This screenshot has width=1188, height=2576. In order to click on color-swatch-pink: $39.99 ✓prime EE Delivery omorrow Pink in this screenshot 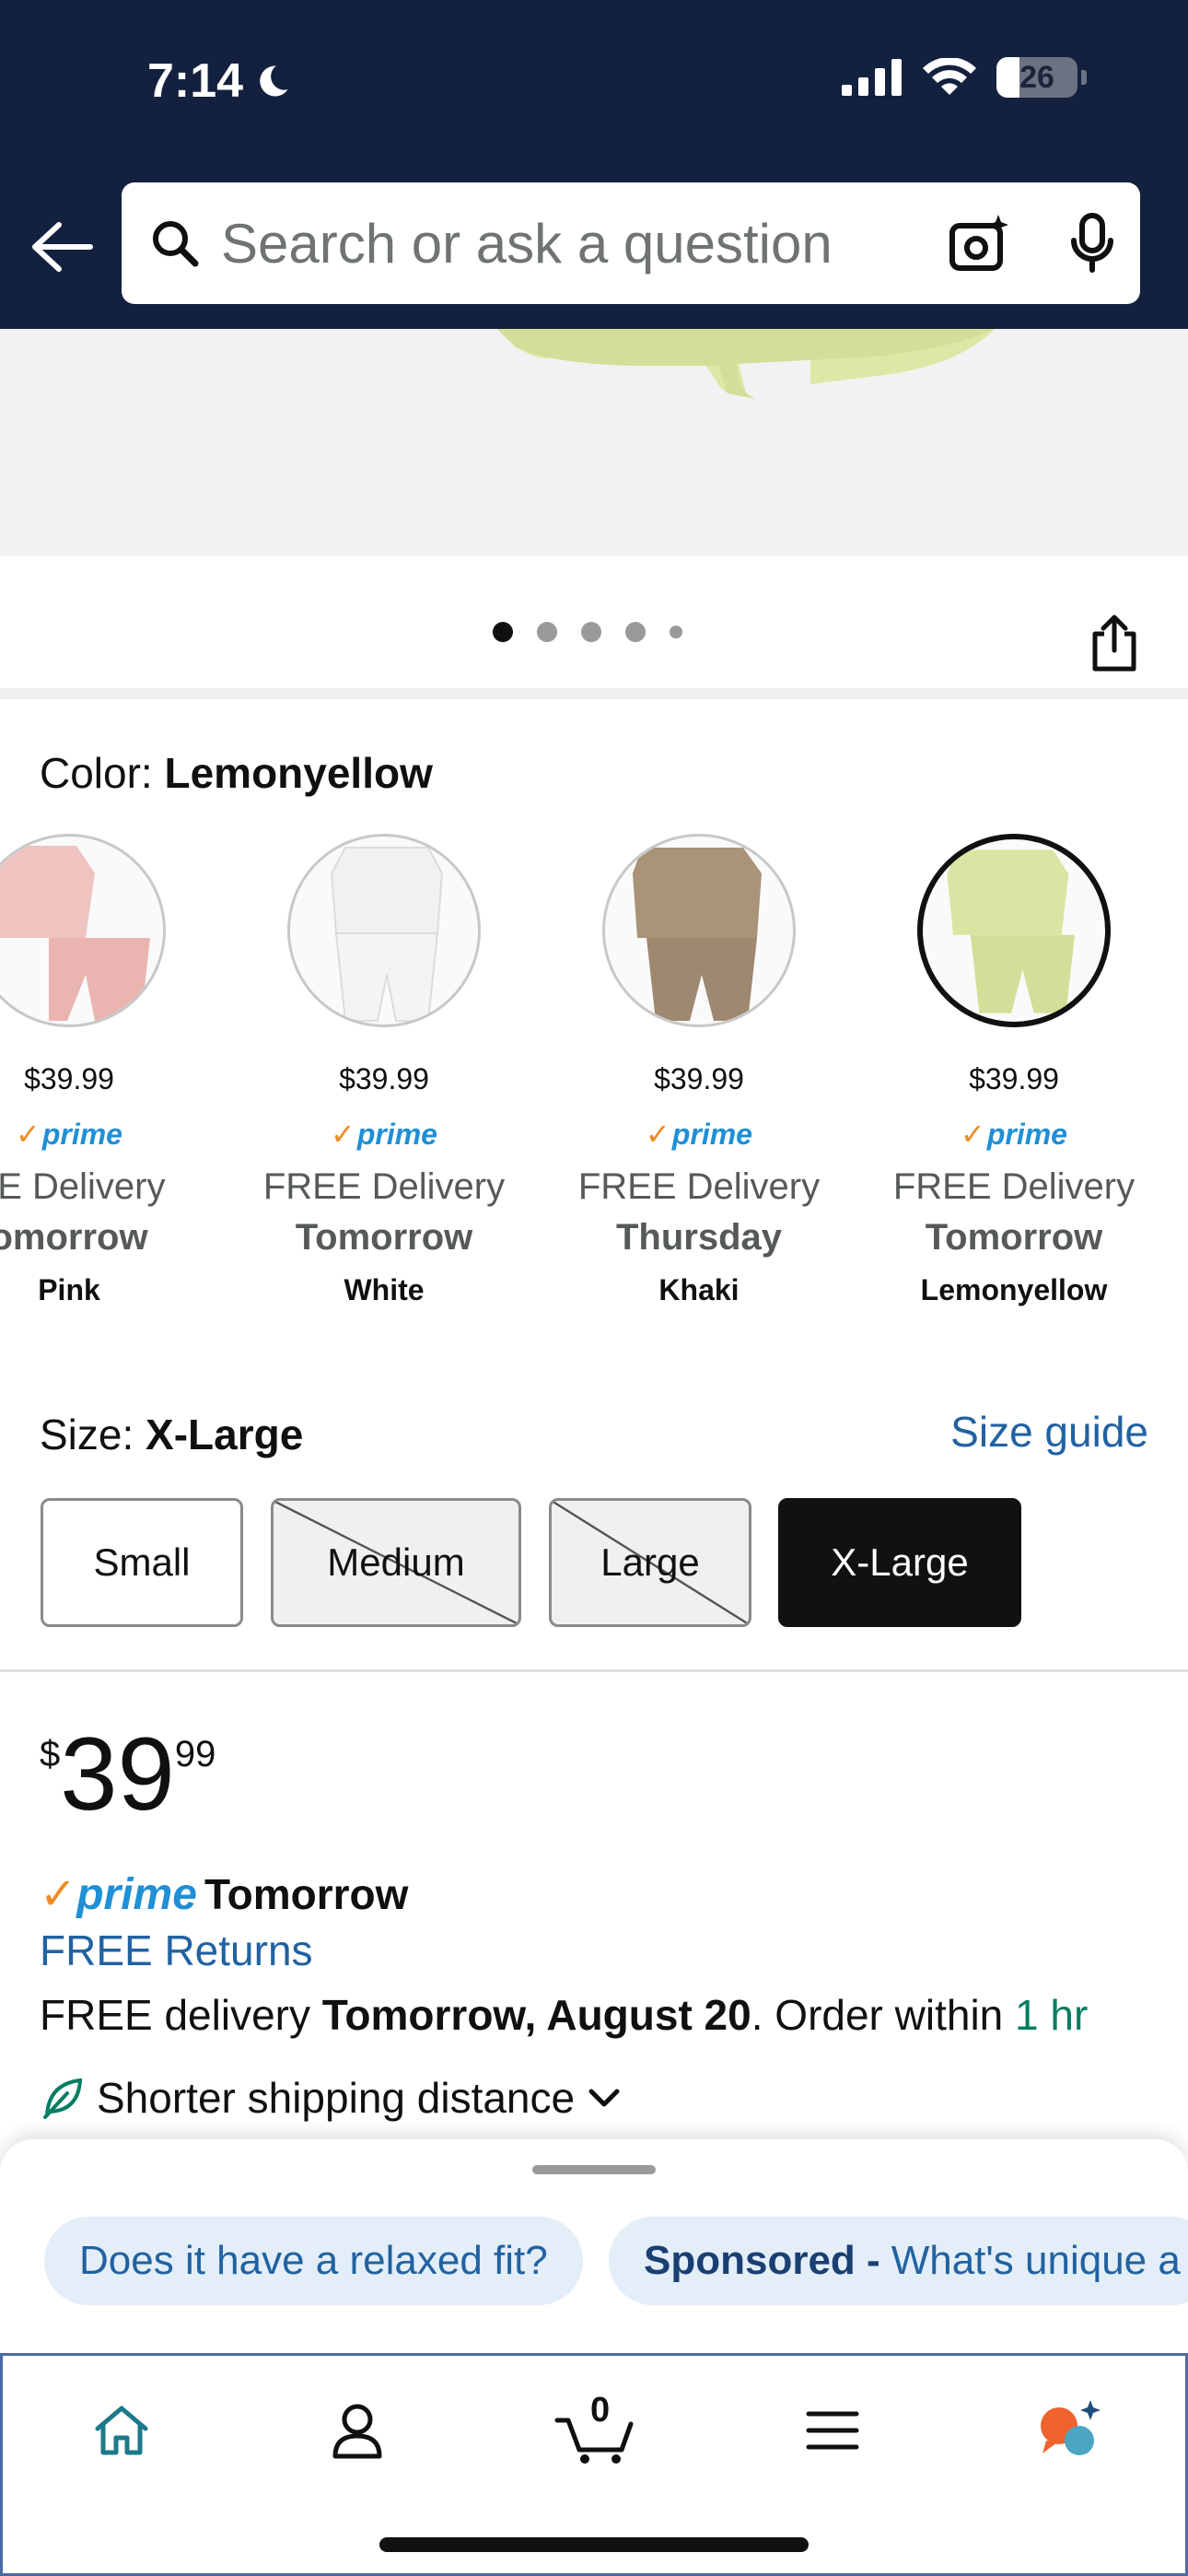, I will do `click(108, 1070)`.